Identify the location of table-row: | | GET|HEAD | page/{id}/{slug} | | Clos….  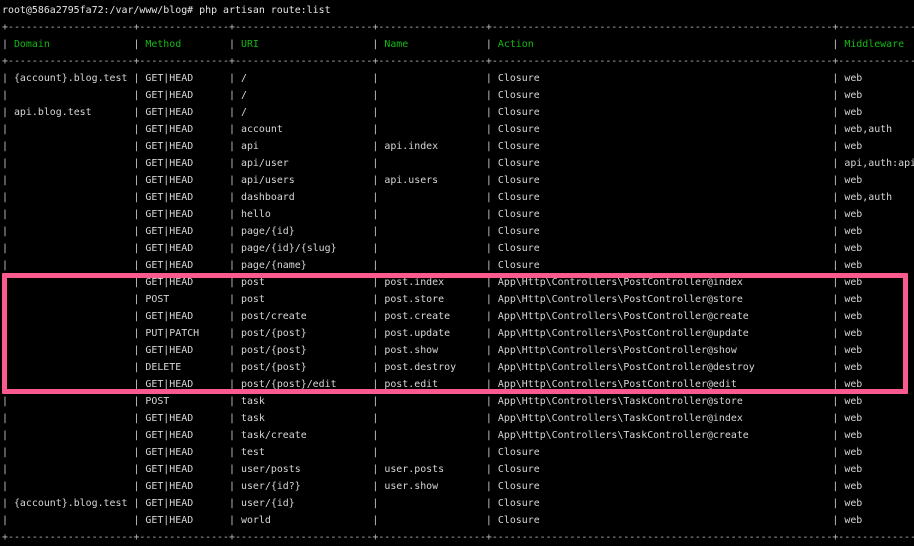
(458, 248).